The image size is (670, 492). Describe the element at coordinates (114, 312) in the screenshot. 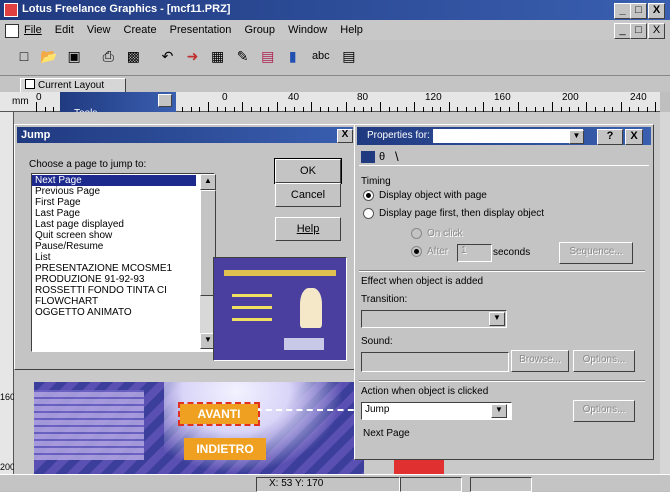

I see `page-list-item: OGGETTO ANIMATO` at that location.